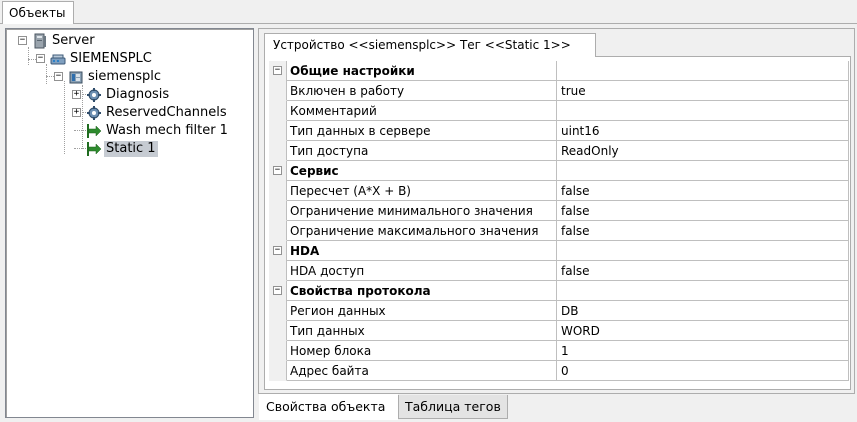  What do you see at coordinates (453, 407) in the screenshot?
I see `tab-tag-table: Таблица тегов` at bounding box center [453, 407].